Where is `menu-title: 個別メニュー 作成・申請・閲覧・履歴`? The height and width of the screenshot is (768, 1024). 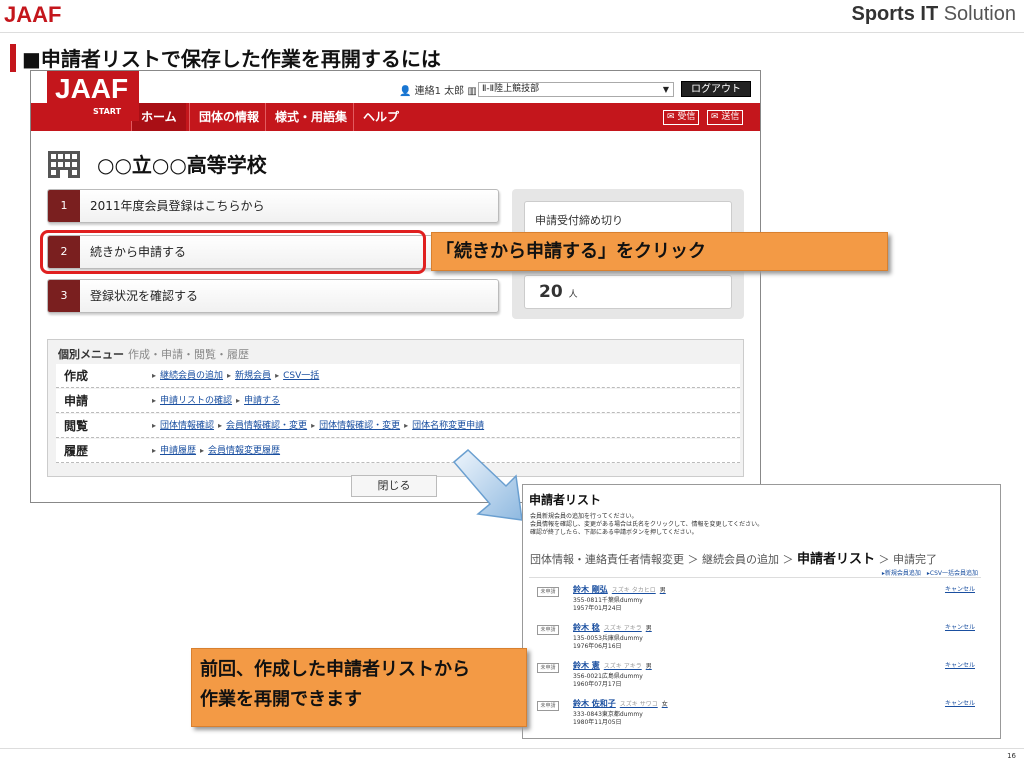 menu-title: 個別メニュー 作成・申請・閲覧・履歴 is located at coordinates (153, 354).